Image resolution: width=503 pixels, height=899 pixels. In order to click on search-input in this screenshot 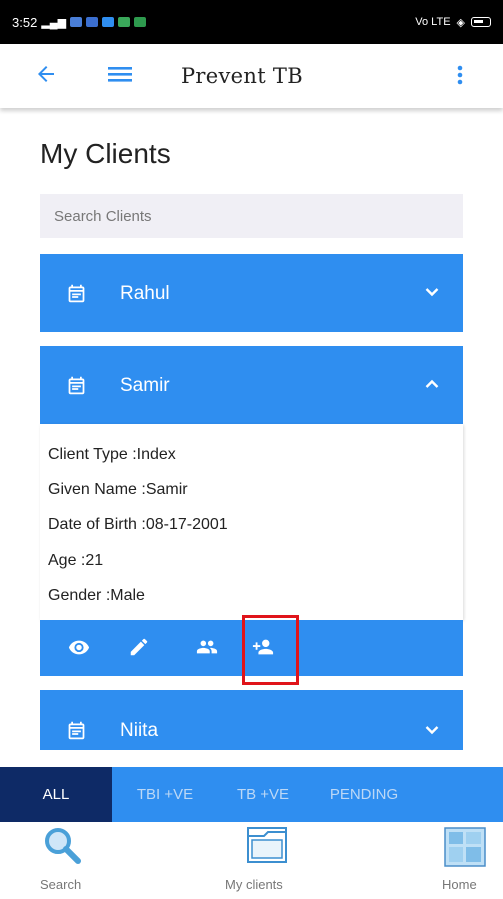, I will do `click(251, 216)`.